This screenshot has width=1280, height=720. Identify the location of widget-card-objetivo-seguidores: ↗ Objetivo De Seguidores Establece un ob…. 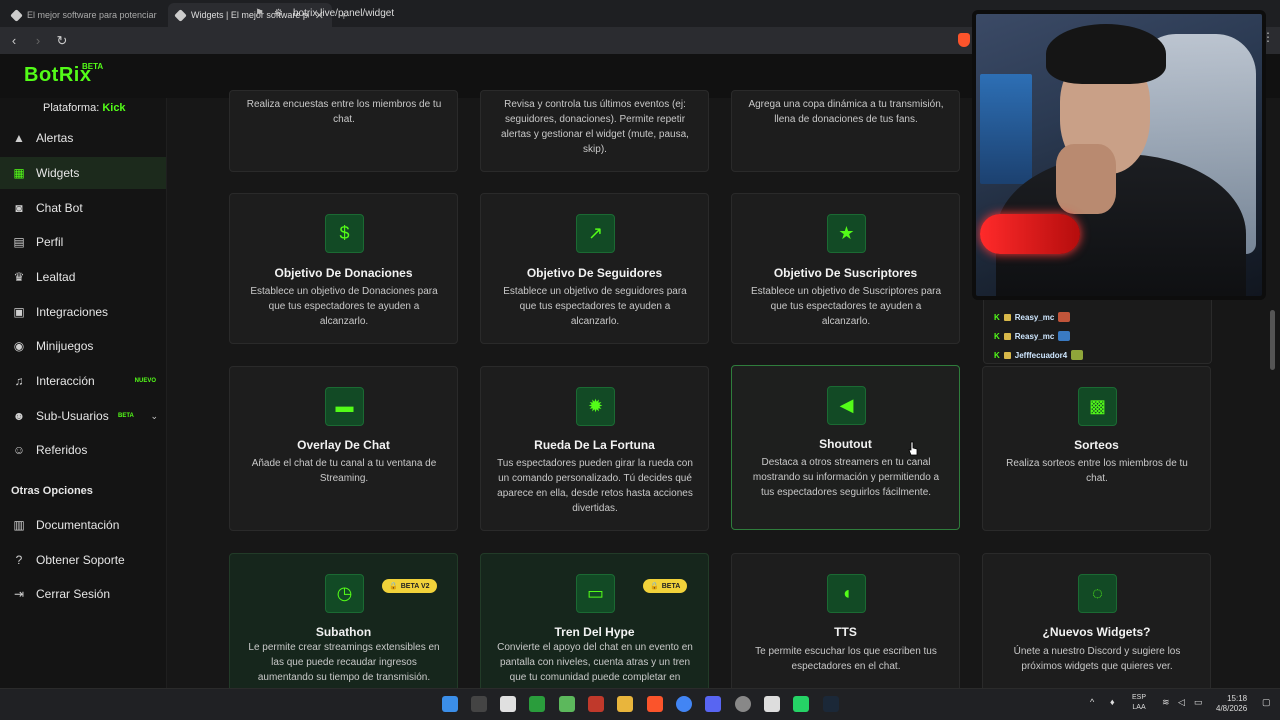
(594, 268).